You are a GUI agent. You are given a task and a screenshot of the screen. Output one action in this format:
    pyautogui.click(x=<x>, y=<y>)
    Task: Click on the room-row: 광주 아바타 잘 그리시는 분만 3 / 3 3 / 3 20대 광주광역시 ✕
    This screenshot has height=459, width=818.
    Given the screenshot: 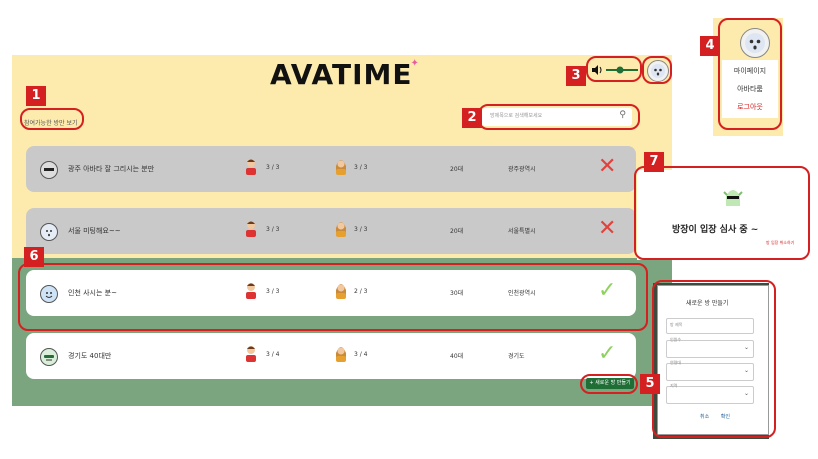 What is the action you would take?
    pyautogui.click(x=331, y=169)
    